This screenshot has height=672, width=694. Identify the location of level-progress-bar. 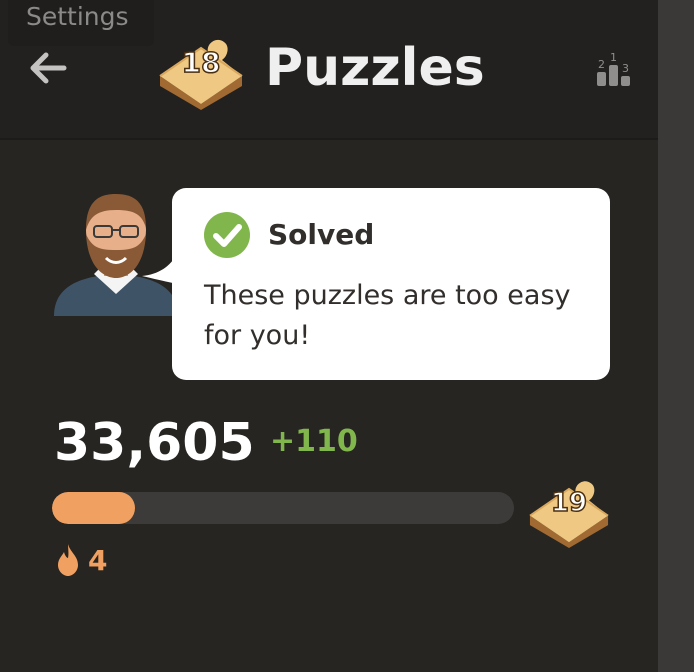
(283, 508).